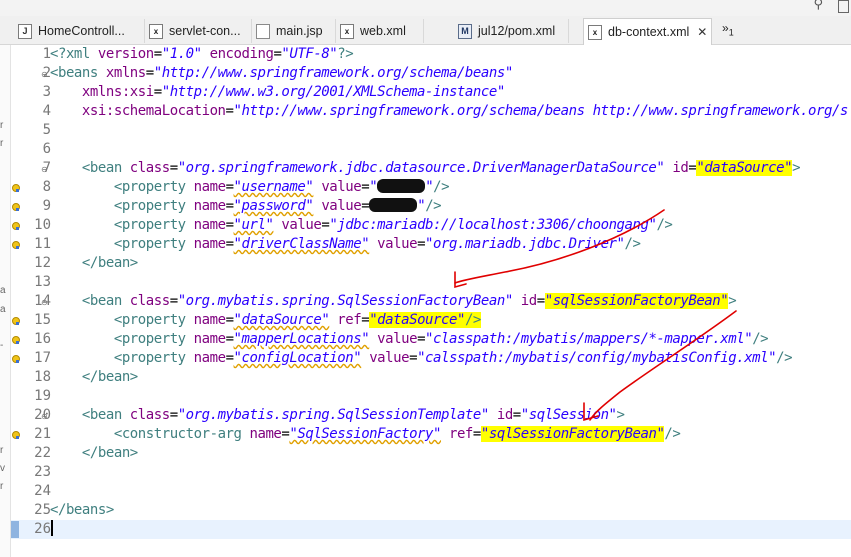 Image resolution: width=851 pixels, height=557 pixels. Describe the element at coordinates (465, 31) in the screenshot. I see `maven-pom-icon: M` at that location.